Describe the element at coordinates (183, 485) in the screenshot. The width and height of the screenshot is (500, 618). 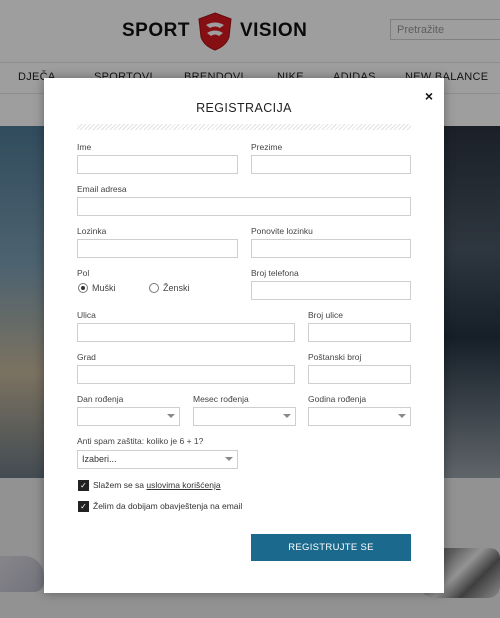
I see `terms-link: uslovima korišćenja` at that location.